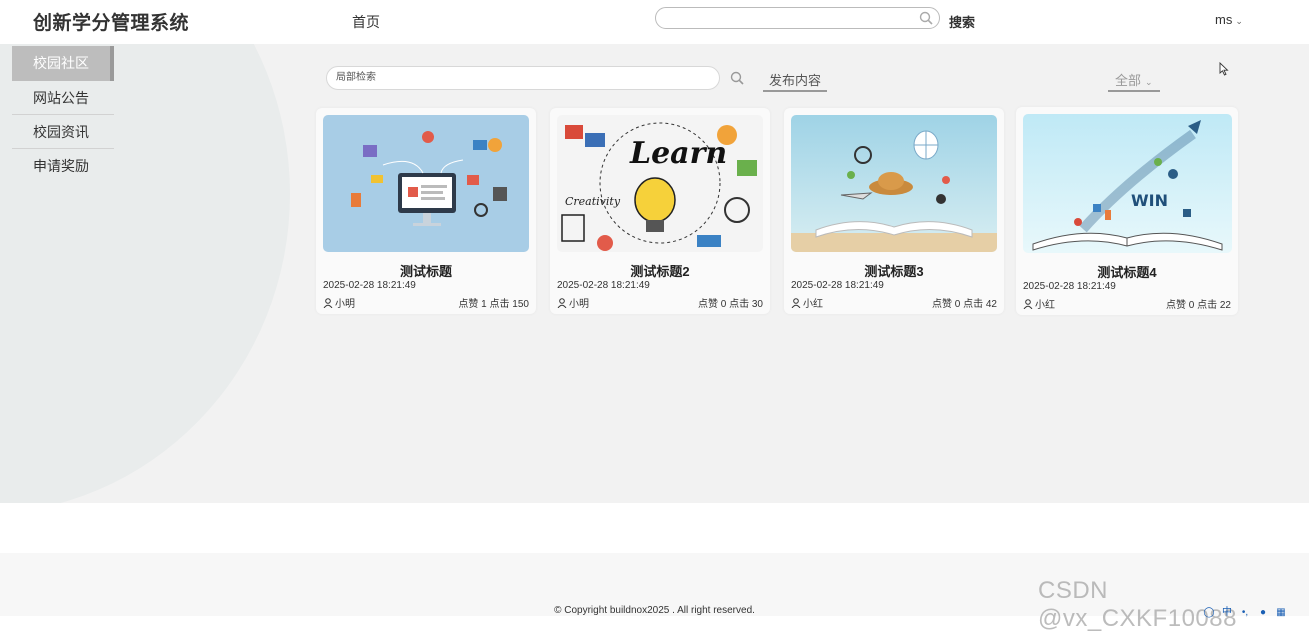 This screenshot has height=633, width=1309. I want to click on top-header: 创新学分管理系统 首页 搜索 ms ⌄, so click(654, 22).